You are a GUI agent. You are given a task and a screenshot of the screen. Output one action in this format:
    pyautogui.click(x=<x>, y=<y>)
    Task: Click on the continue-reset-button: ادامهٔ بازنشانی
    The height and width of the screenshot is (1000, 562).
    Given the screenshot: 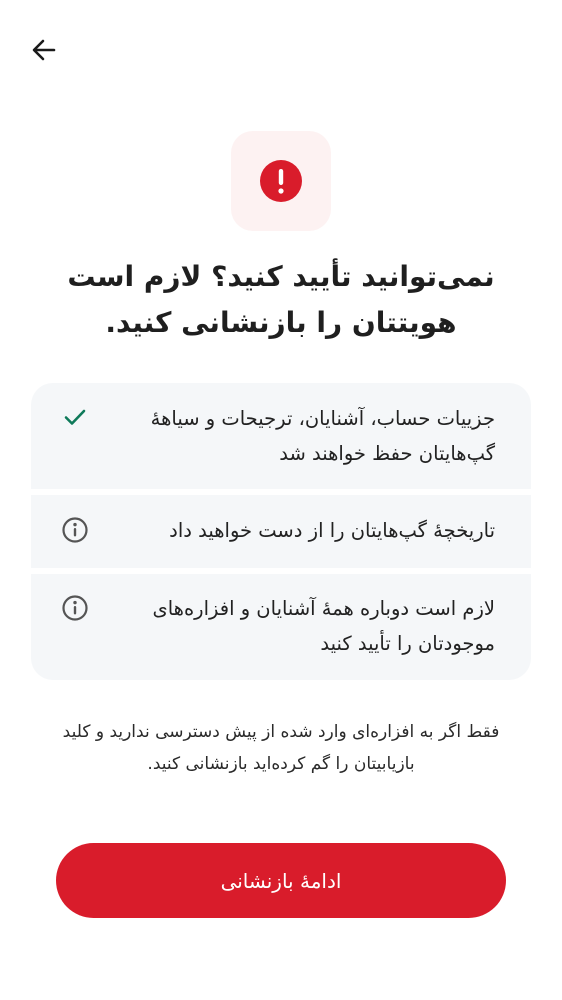 What is the action you would take?
    pyautogui.click(x=281, y=880)
    